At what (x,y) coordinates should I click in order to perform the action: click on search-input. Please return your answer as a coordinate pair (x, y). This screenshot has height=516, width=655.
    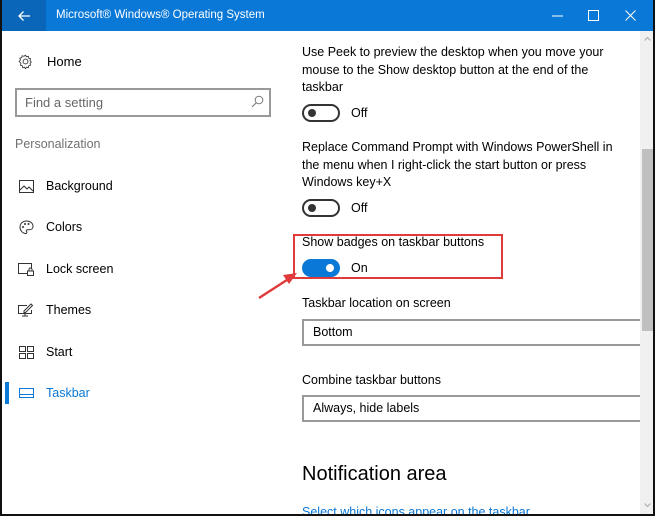
    Looking at the image, I should click on (127, 102).